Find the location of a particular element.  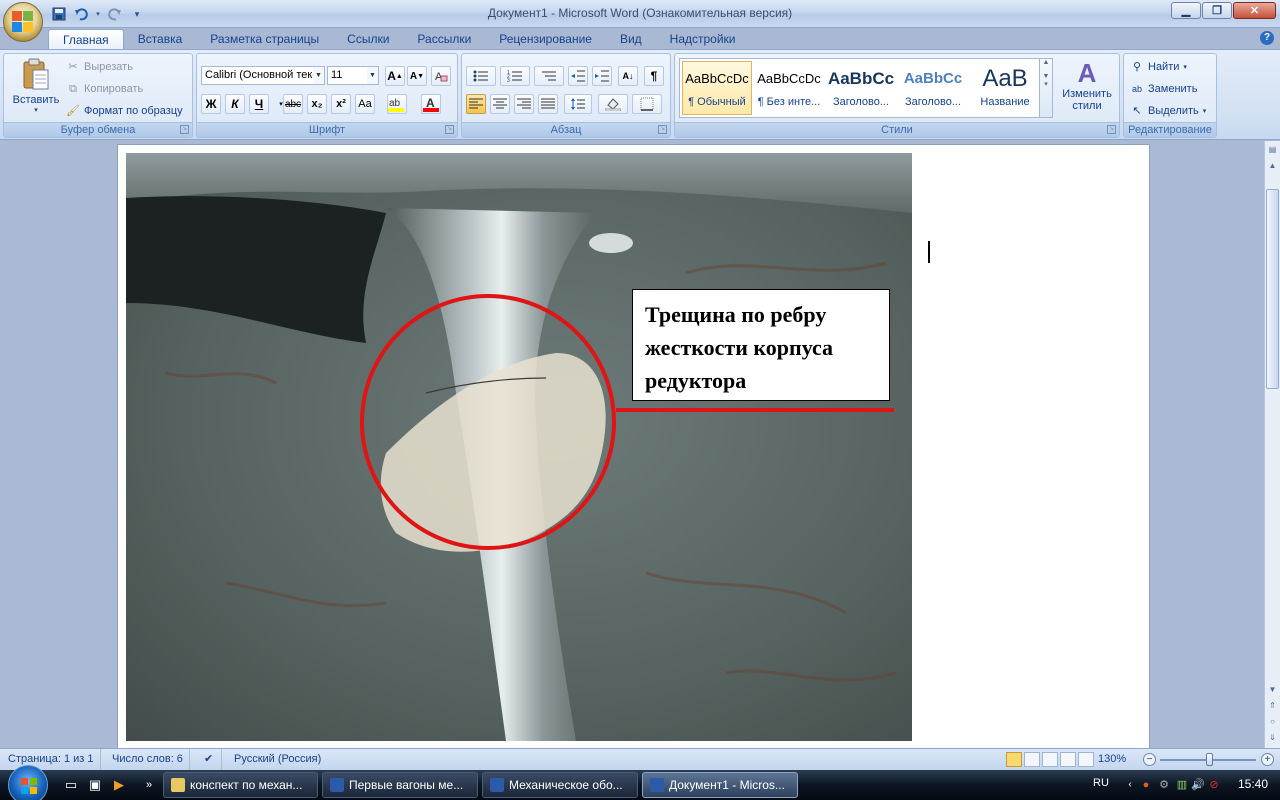

restore-button: ❐ is located at coordinates (1217, 10).